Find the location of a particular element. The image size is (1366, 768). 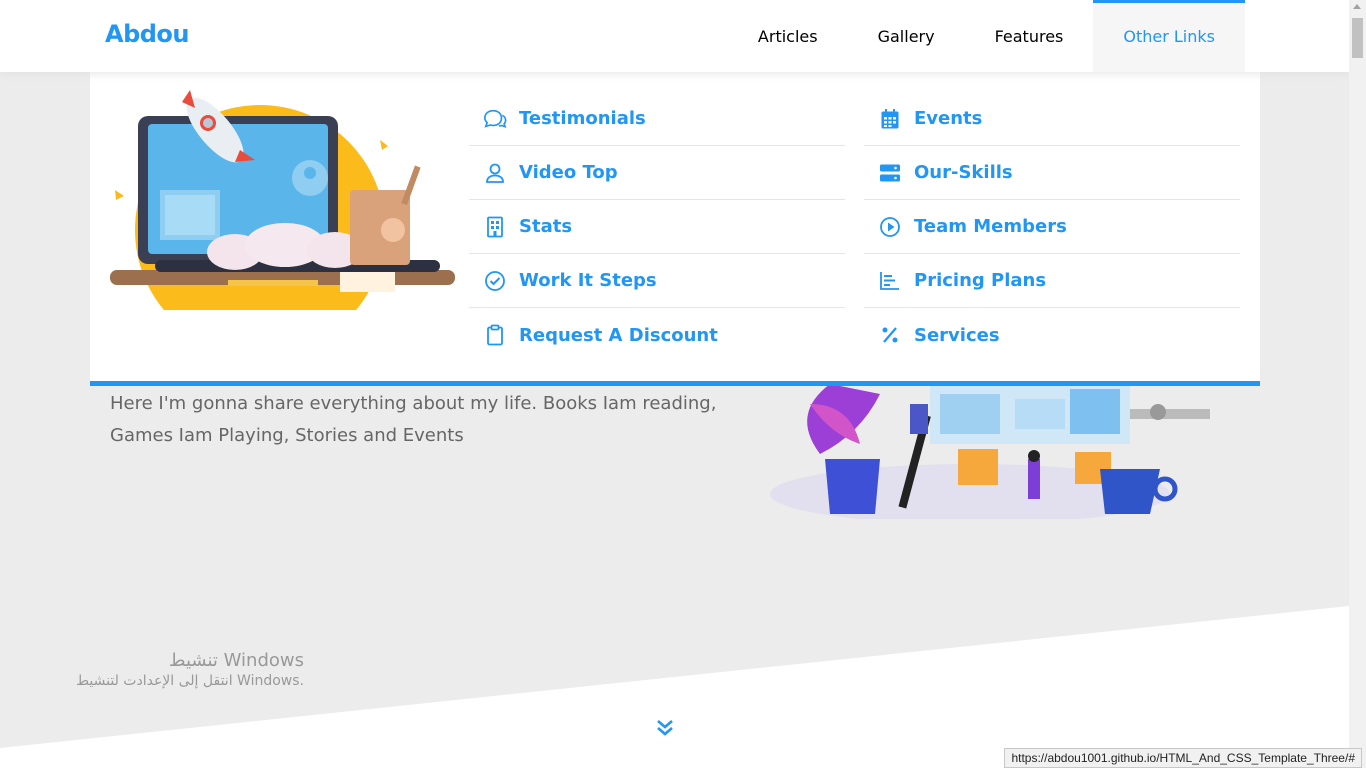

menu-item-stats: Stats is located at coordinates (657, 227).